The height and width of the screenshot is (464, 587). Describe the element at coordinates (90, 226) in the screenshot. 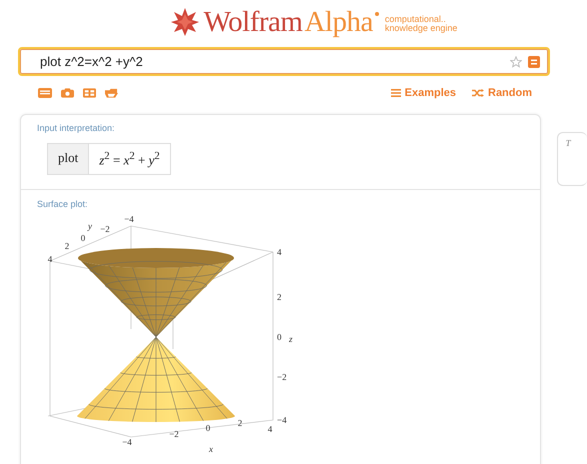

I see `axis-label: y` at that location.